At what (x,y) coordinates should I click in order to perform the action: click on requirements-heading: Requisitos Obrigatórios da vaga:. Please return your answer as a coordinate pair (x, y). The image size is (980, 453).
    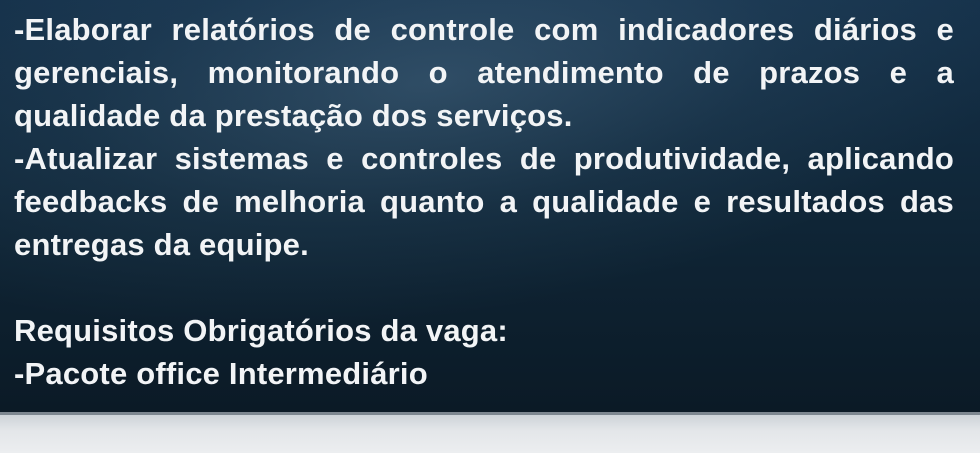
    Looking at the image, I should click on (261, 330).